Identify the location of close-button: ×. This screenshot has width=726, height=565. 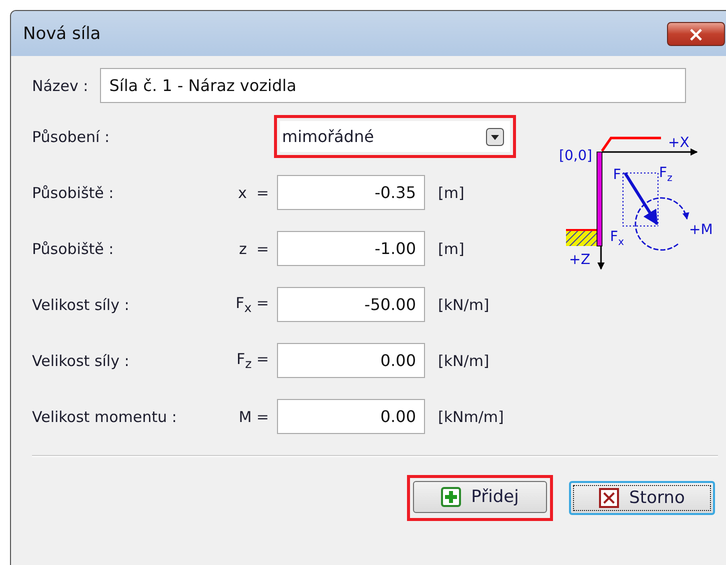
(696, 34).